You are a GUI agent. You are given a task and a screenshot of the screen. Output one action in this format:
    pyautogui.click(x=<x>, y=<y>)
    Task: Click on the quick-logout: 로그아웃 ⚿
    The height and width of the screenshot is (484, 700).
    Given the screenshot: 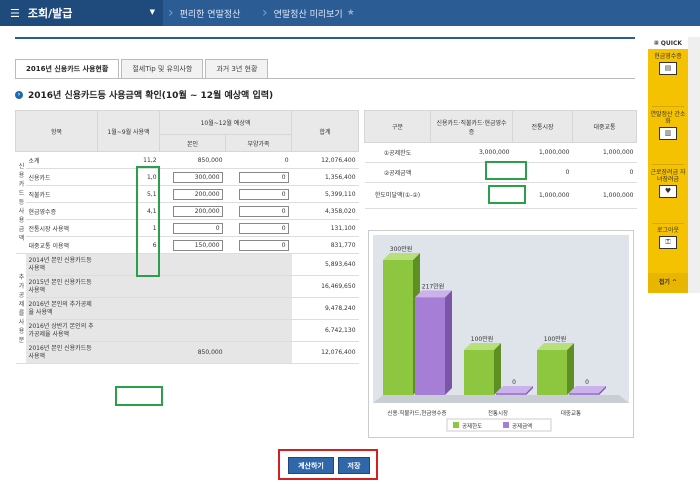 What is the action you would take?
    pyautogui.click(x=668, y=238)
    